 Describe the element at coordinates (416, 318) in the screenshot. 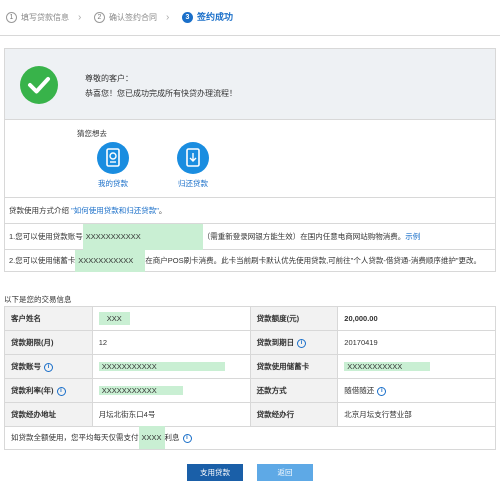

I see `loan-limit-value: 20,000.00` at that location.